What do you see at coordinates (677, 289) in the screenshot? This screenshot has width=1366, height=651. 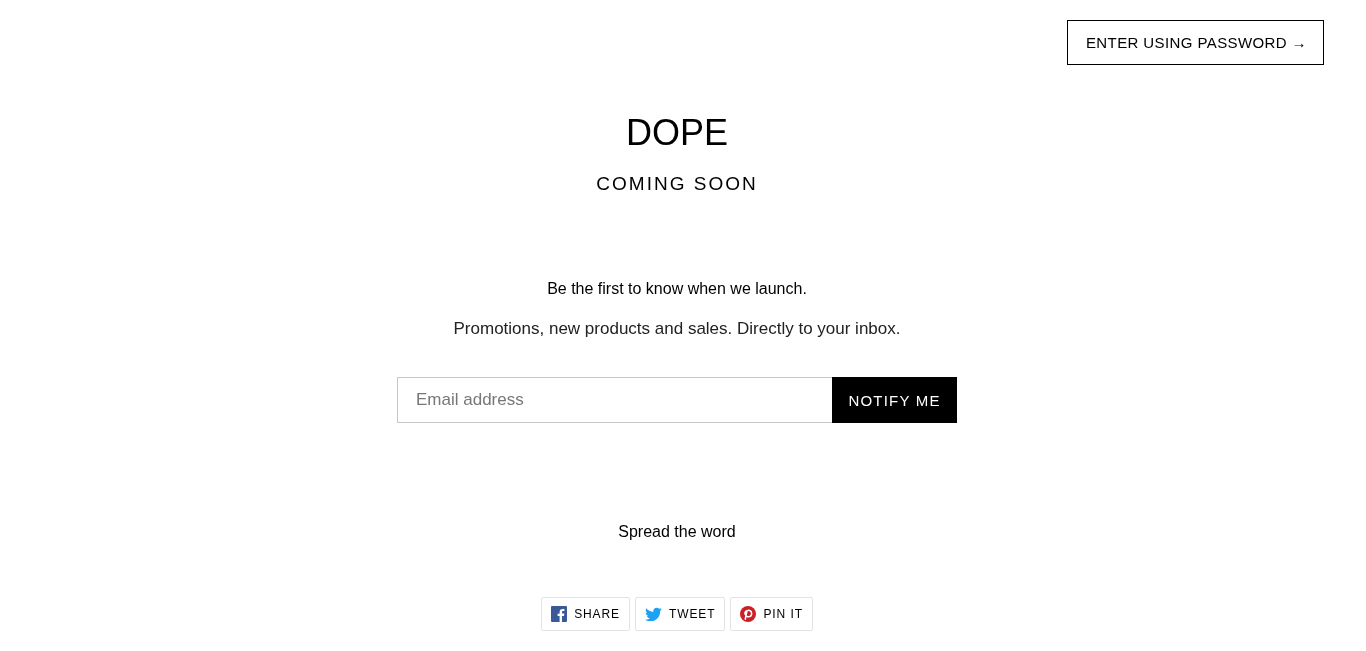 I see `launch-heading: Be the first to know when we launch.` at bounding box center [677, 289].